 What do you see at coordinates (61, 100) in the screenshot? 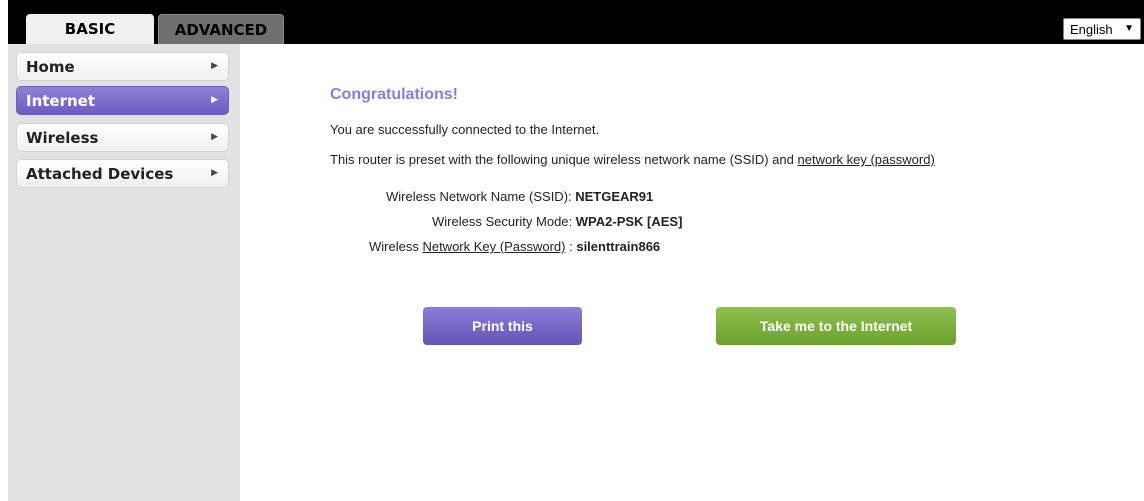
I see `sidebar-item-label: Internet` at bounding box center [61, 100].